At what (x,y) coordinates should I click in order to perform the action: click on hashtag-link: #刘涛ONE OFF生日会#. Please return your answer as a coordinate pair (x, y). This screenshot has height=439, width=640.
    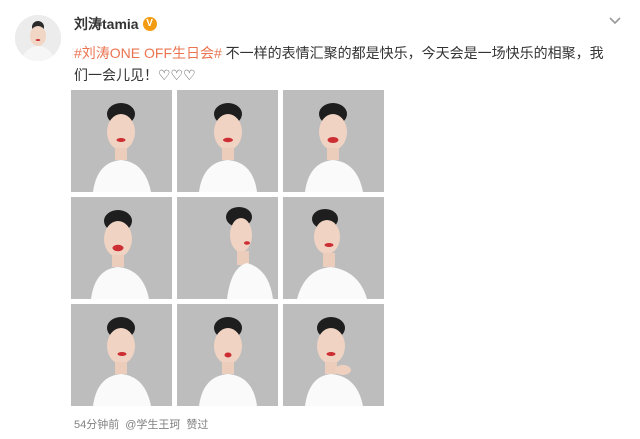
    Looking at the image, I should click on (148, 53).